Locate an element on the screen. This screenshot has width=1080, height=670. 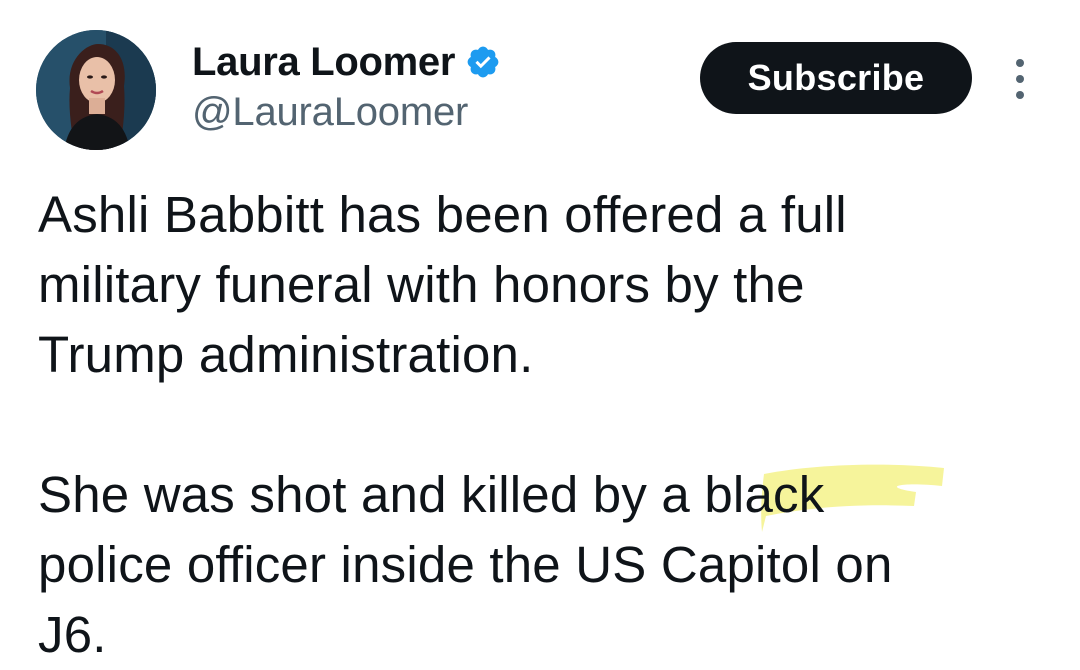
tweet-line: Ashli Babbitt has been offered a full is located at coordinates (442, 214).